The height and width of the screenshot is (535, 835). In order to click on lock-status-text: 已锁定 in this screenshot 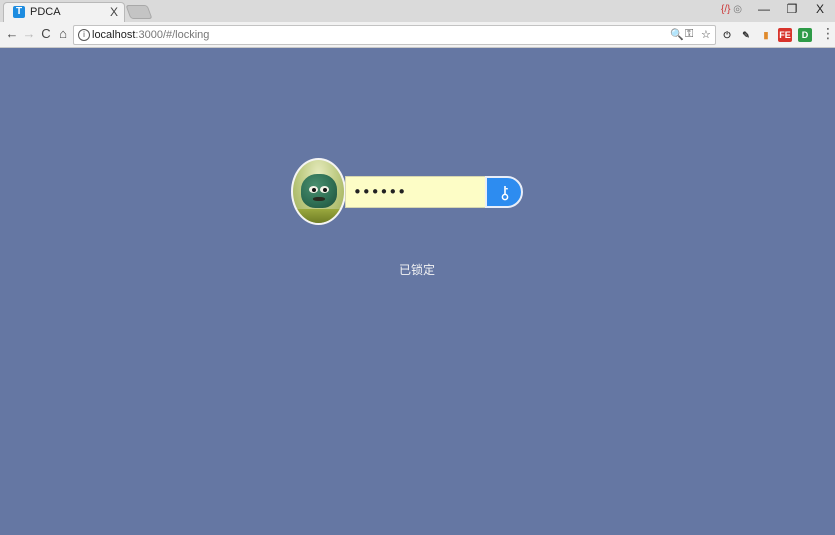, I will do `click(416, 270)`.